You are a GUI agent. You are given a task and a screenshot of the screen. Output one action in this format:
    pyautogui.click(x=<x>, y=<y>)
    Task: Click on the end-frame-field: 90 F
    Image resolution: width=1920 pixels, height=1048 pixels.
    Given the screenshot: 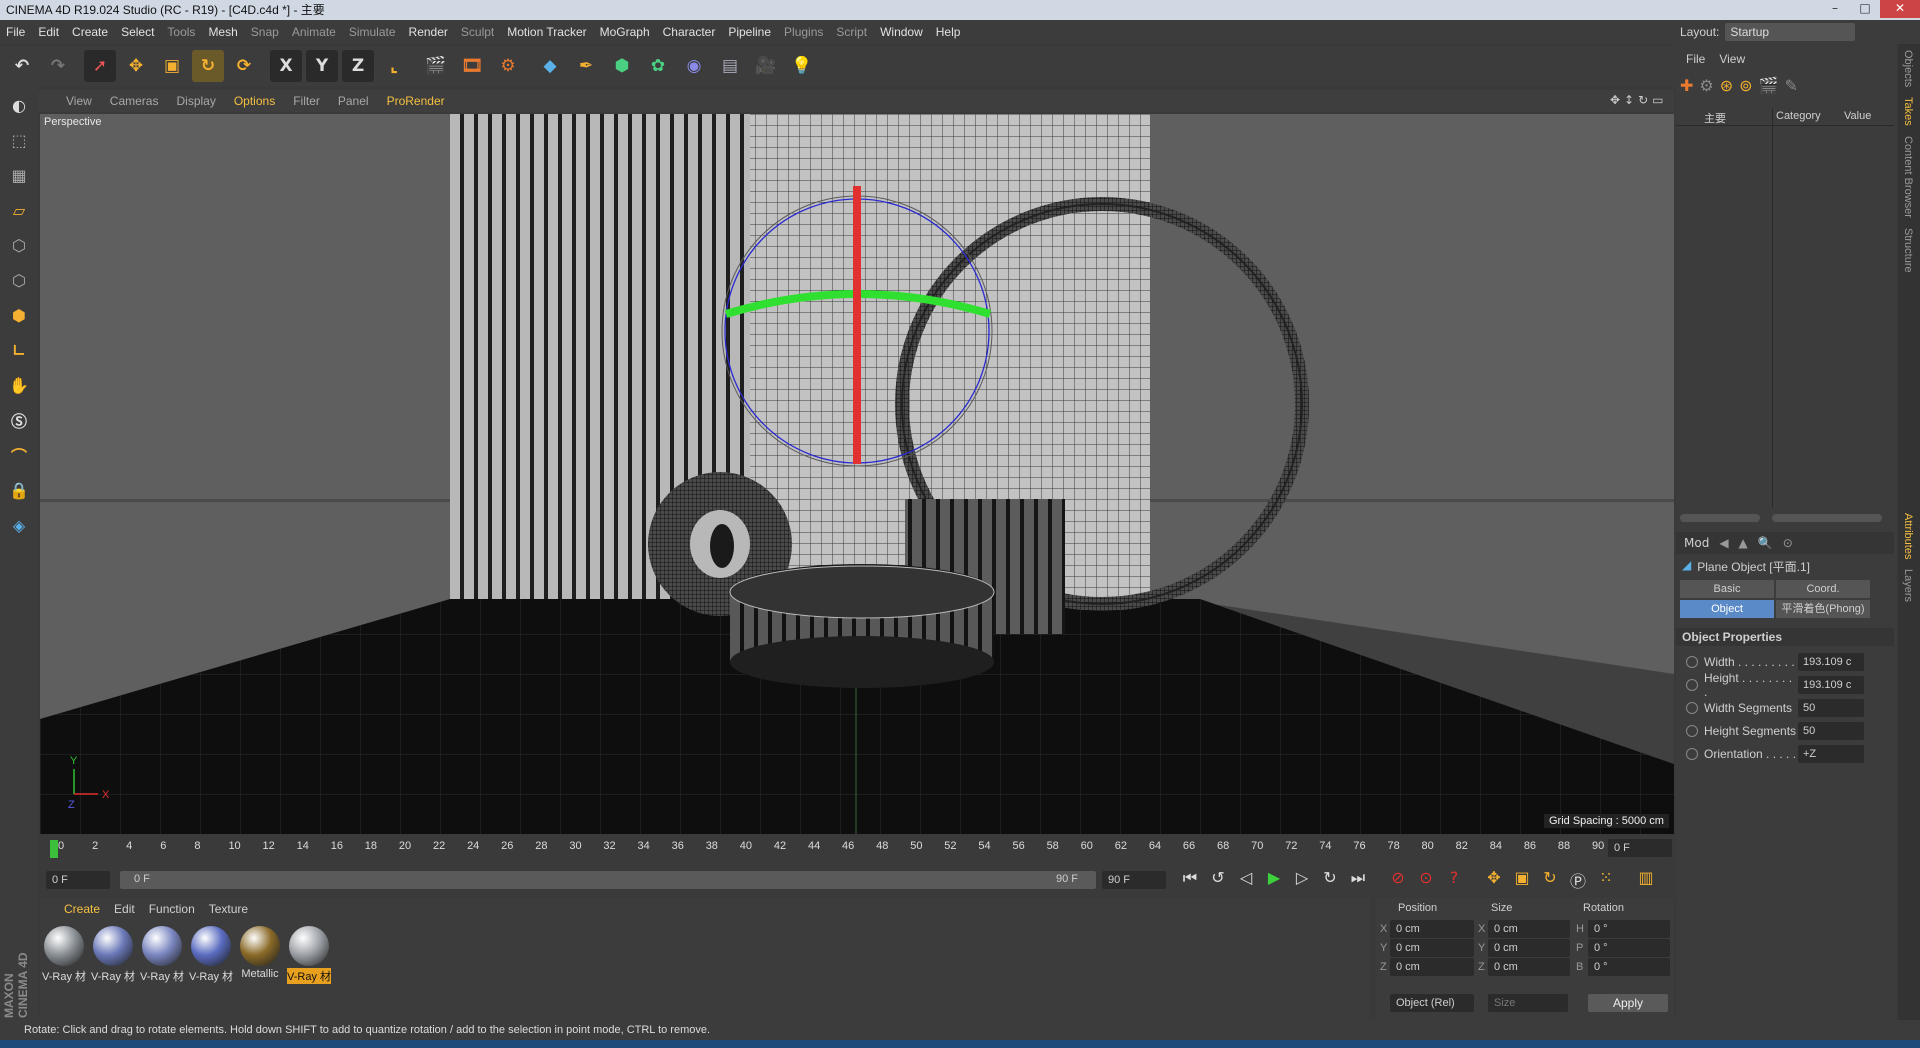 What is the action you would take?
    pyautogui.click(x=1134, y=880)
    